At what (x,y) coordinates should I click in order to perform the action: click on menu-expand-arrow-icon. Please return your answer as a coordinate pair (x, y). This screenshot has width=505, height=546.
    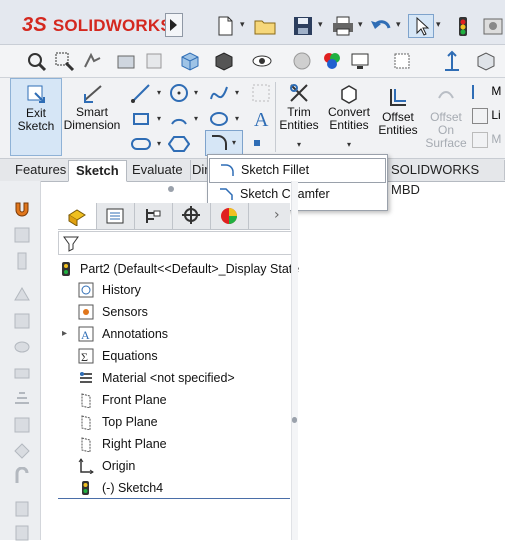
    Looking at the image, I should click on (174, 25).